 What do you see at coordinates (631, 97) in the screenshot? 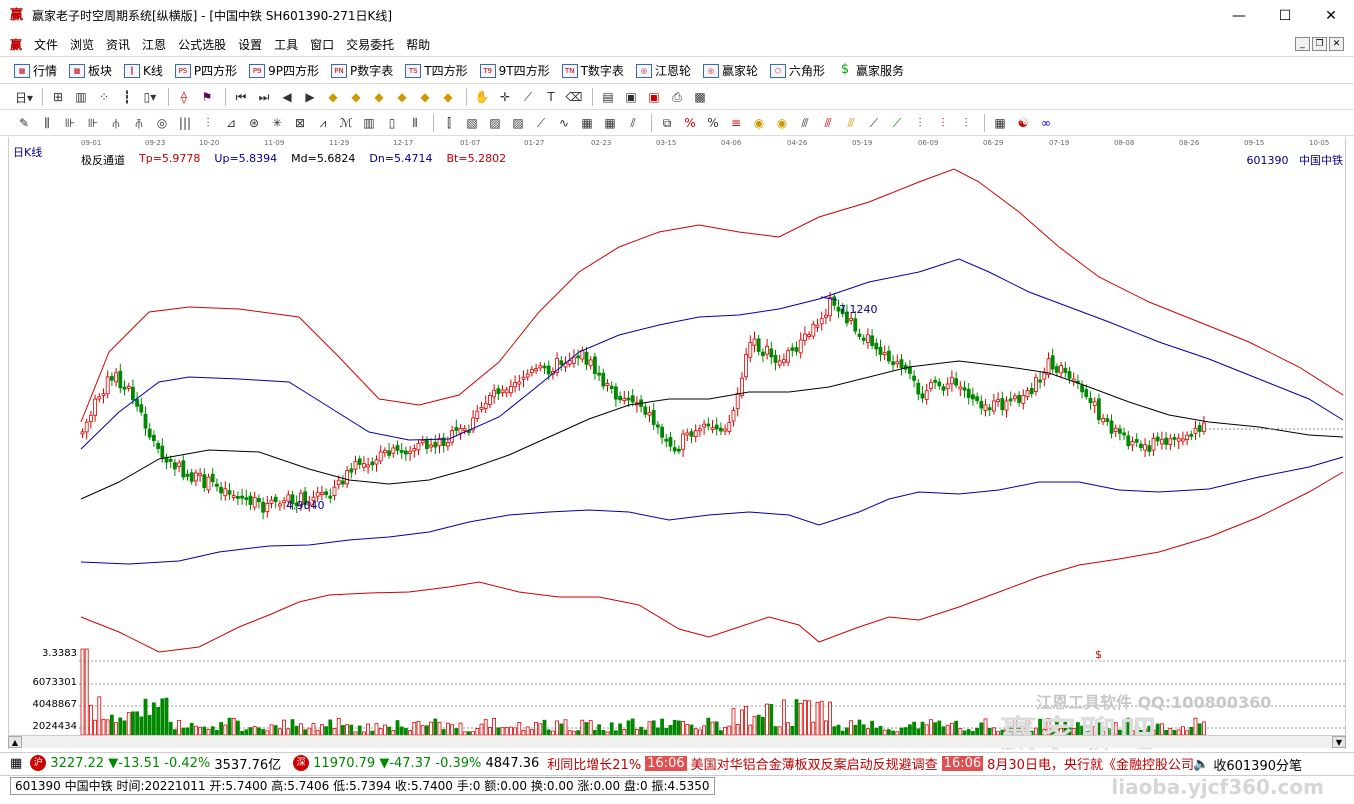
I see `calc-icon: ▣` at bounding box center [631, 97].